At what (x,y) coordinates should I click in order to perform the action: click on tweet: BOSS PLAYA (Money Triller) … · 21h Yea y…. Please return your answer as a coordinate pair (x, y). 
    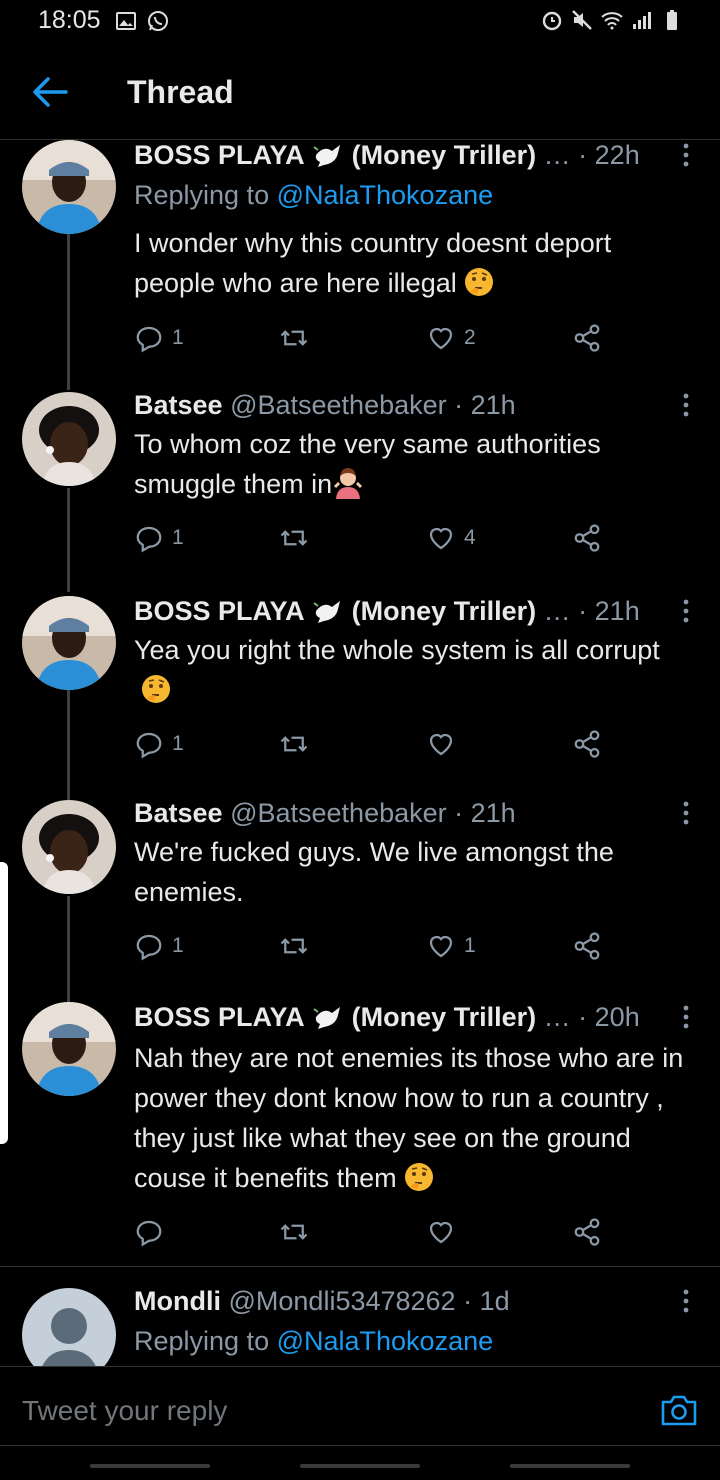
    Looking at the image, I should click on (360, 691).